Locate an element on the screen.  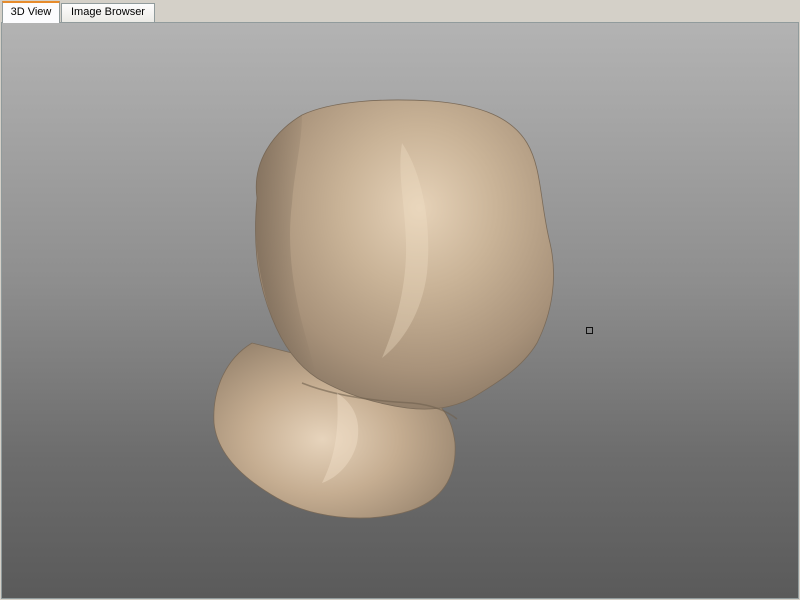
cursor-marker-icon is located at coordinates (589, 330).